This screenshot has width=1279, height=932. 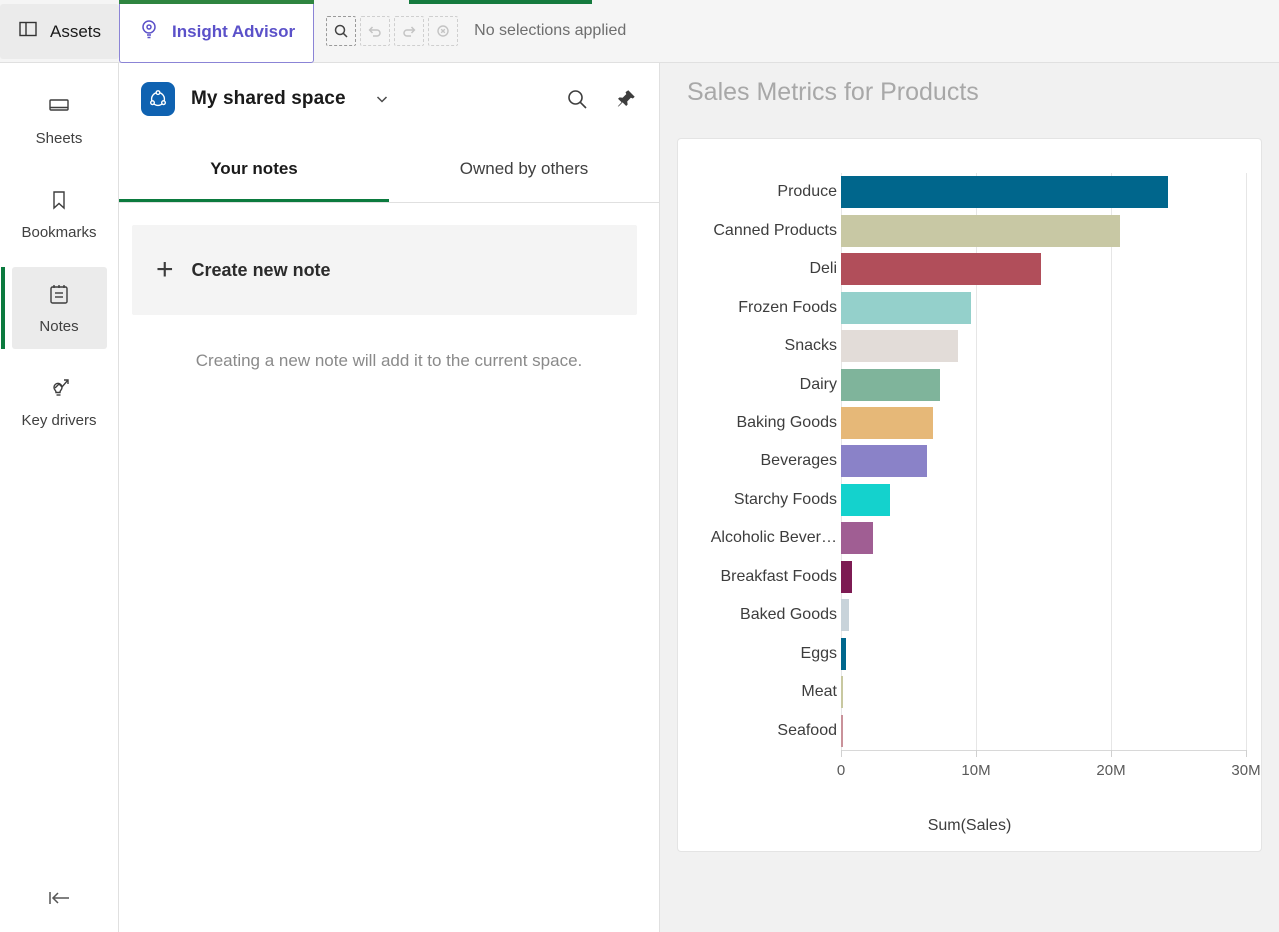 What do you see at coordinates (158, 99) in the screenshot?
I see `shared-space-icon` at bounding box center [158, 99].